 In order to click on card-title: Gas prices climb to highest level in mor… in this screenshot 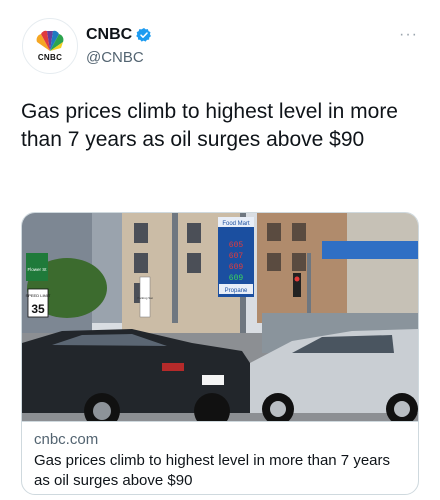, I will do `click(221, 471)`.